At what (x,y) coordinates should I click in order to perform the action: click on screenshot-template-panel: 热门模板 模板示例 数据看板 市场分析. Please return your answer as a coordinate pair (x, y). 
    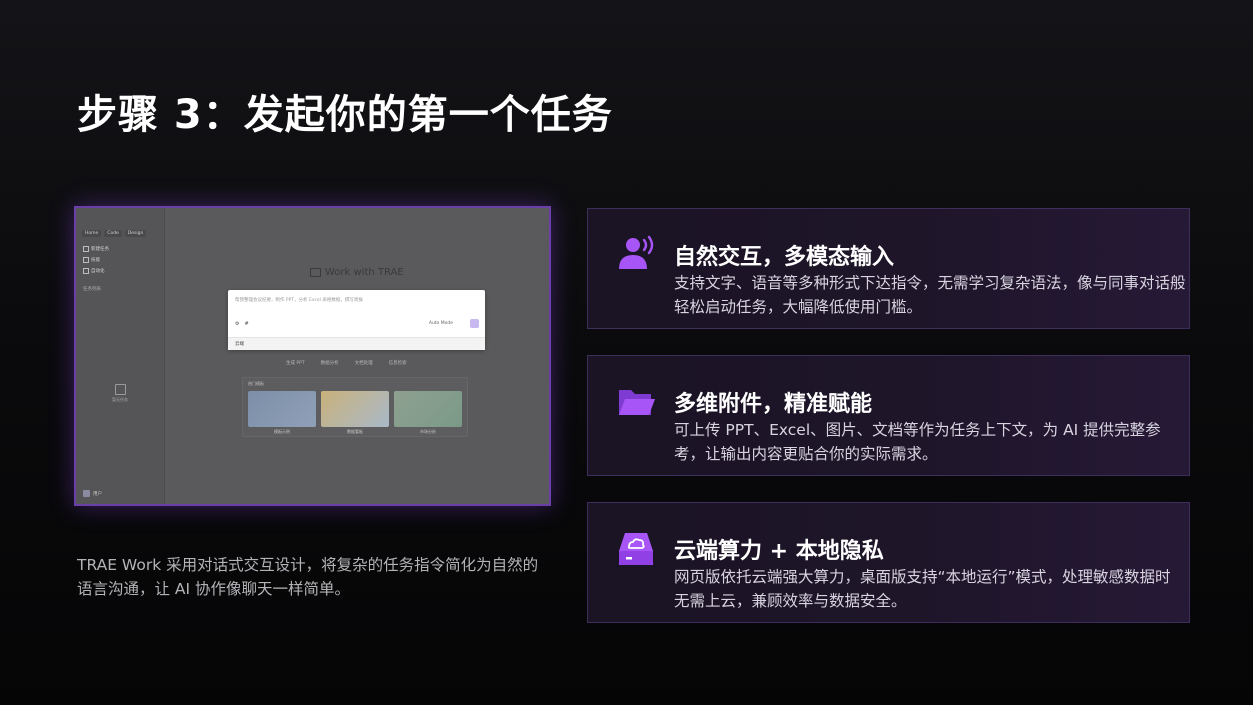
    Looking at the image, I should click on (355, 407).